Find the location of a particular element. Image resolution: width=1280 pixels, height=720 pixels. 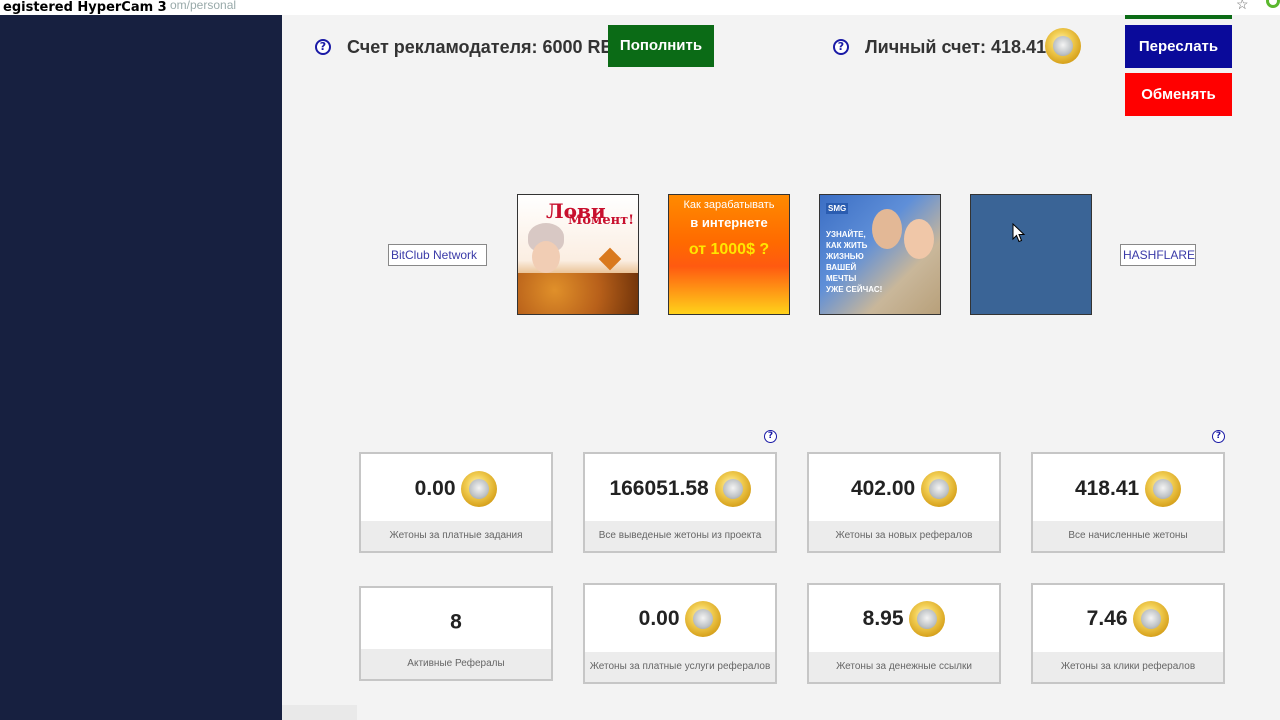

broken-image-label: BitClub Network is located at coordinates (434, 255).